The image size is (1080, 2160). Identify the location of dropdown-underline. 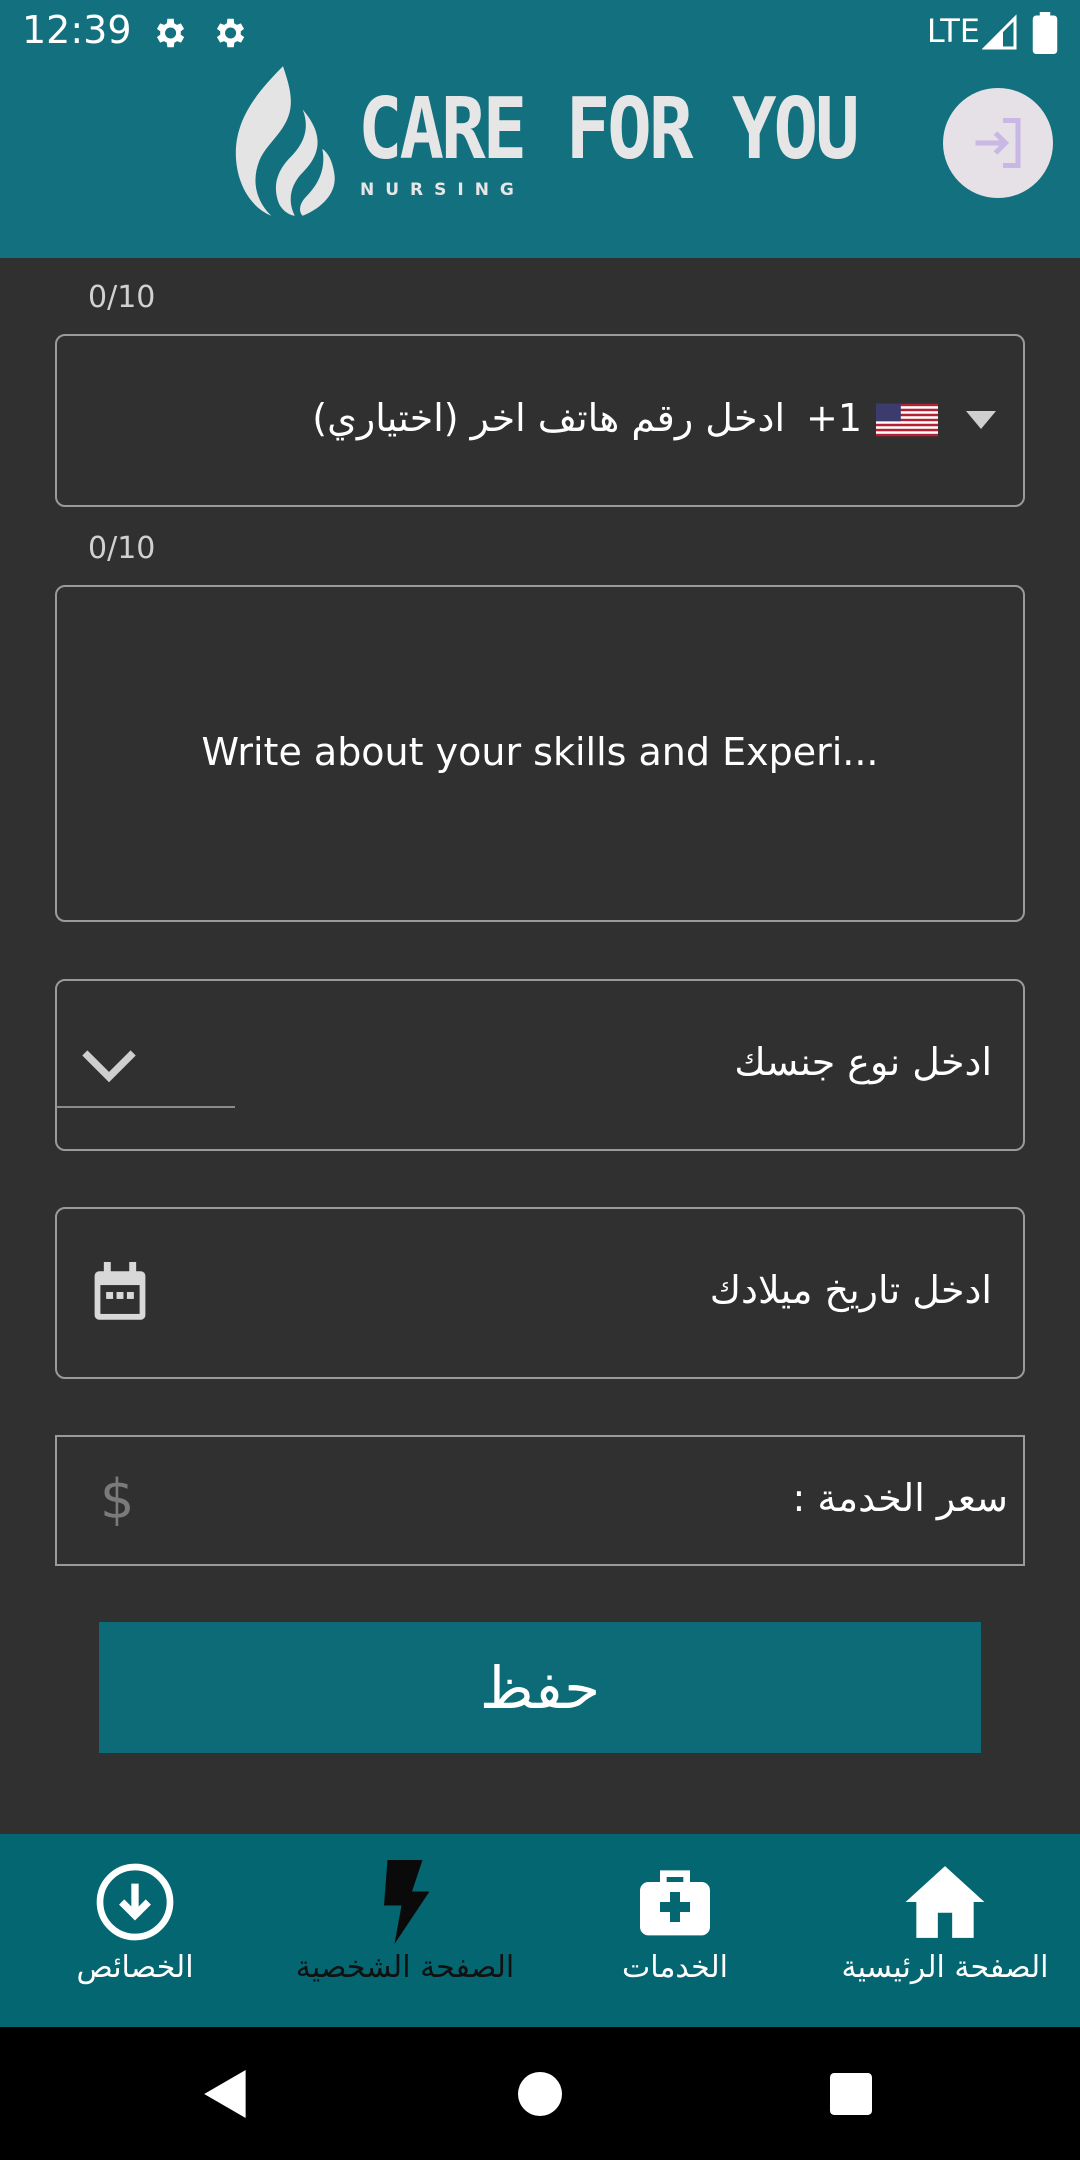
(146, 1107).